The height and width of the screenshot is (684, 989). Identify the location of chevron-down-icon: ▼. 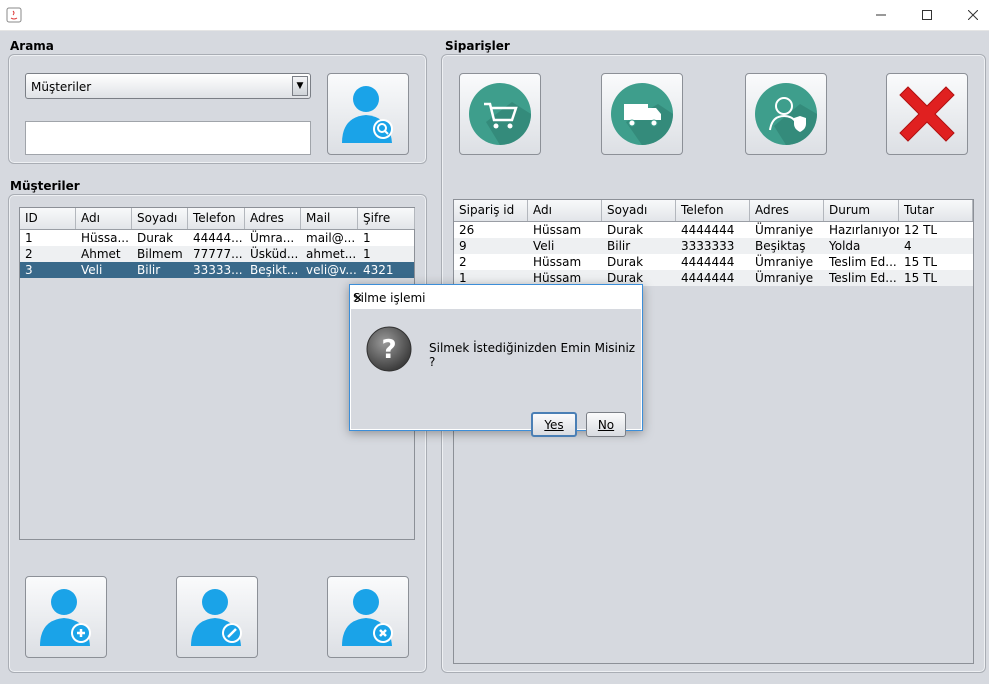
(300, 86).